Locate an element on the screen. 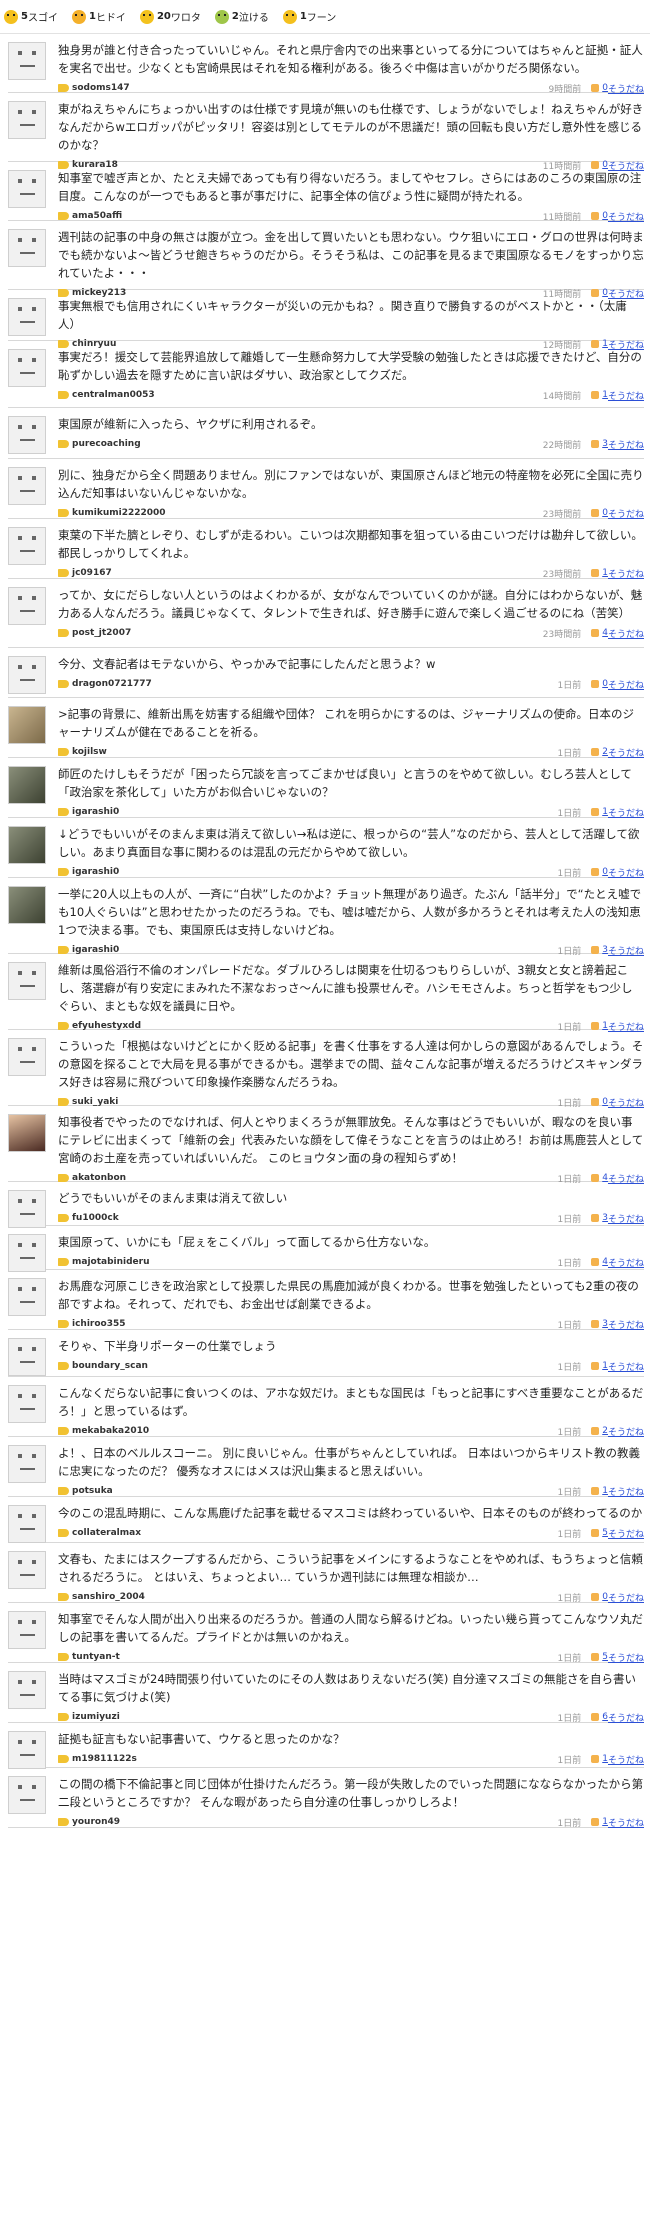  author-name: mekabaka2010 is located at coordinates (110, 1431).